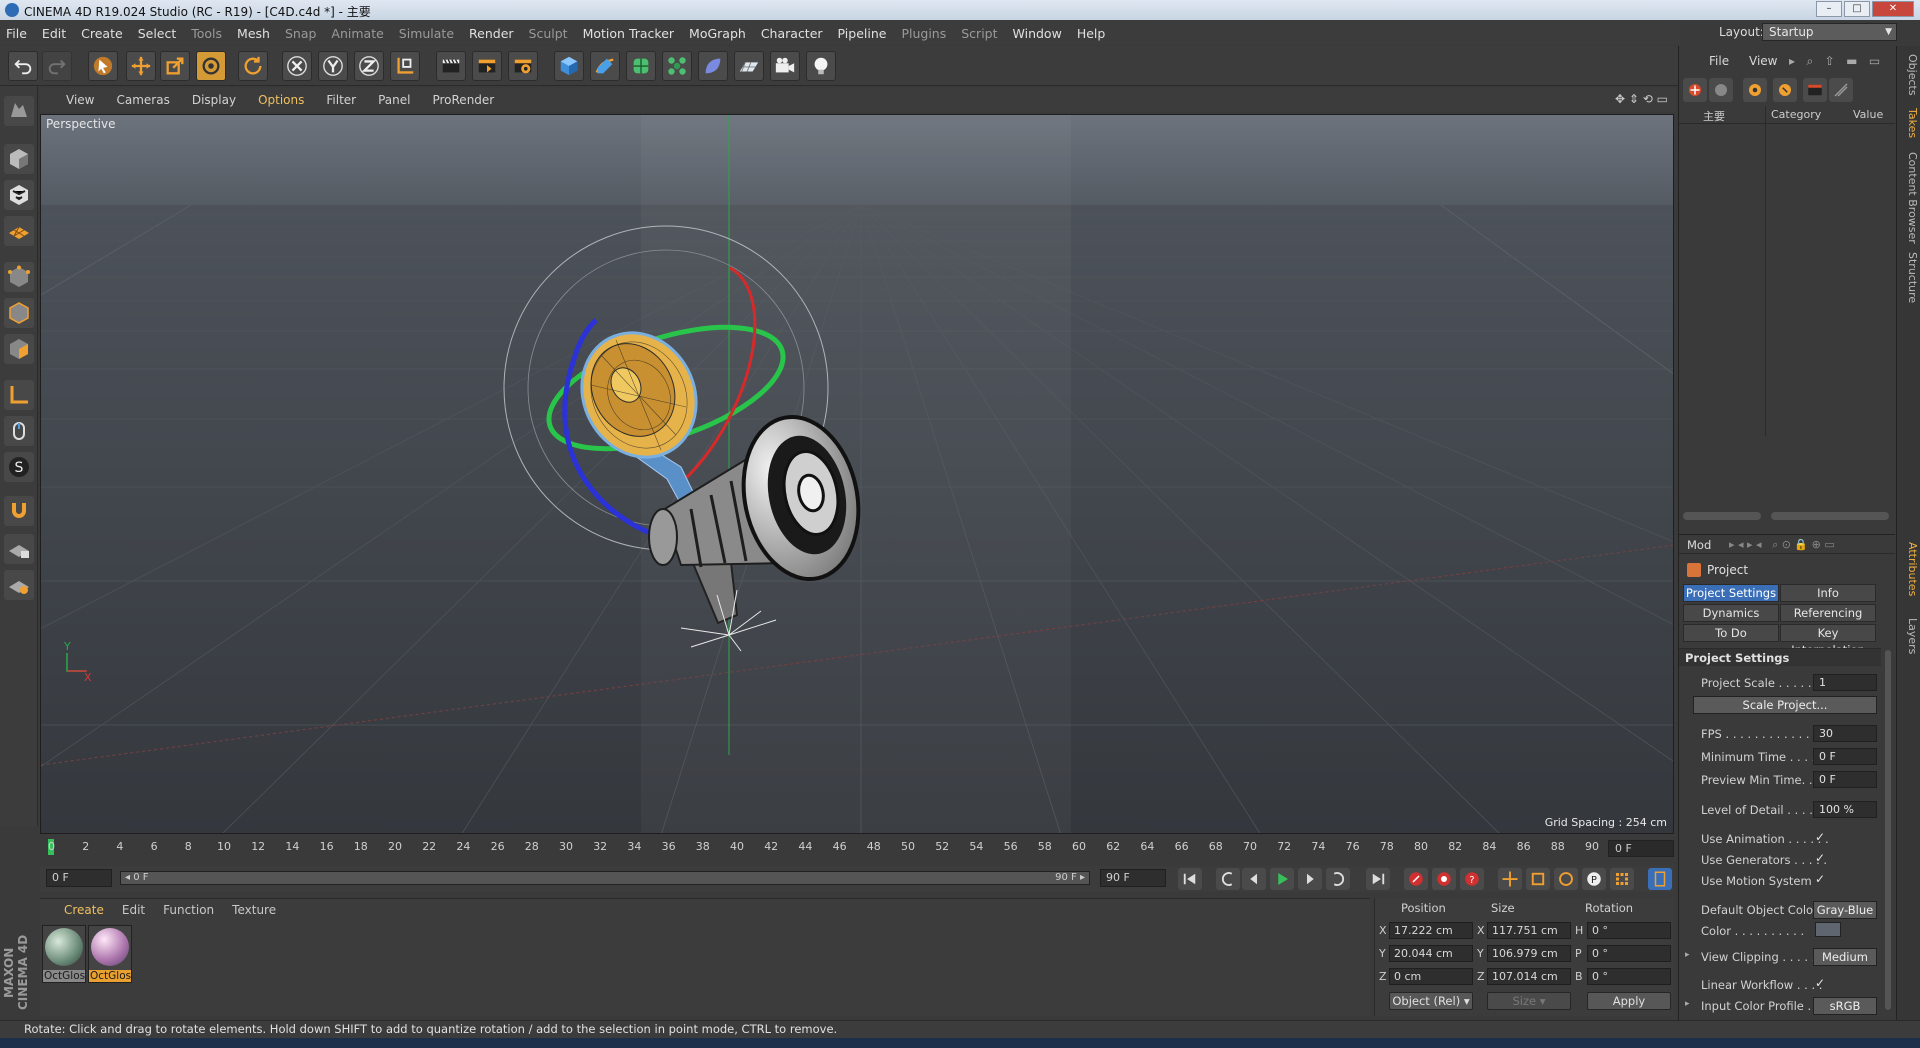 The width and height of the screenshot is (1920, 1048). I want to click on size-y-field: 106.979 cm, so click(1529, 953).